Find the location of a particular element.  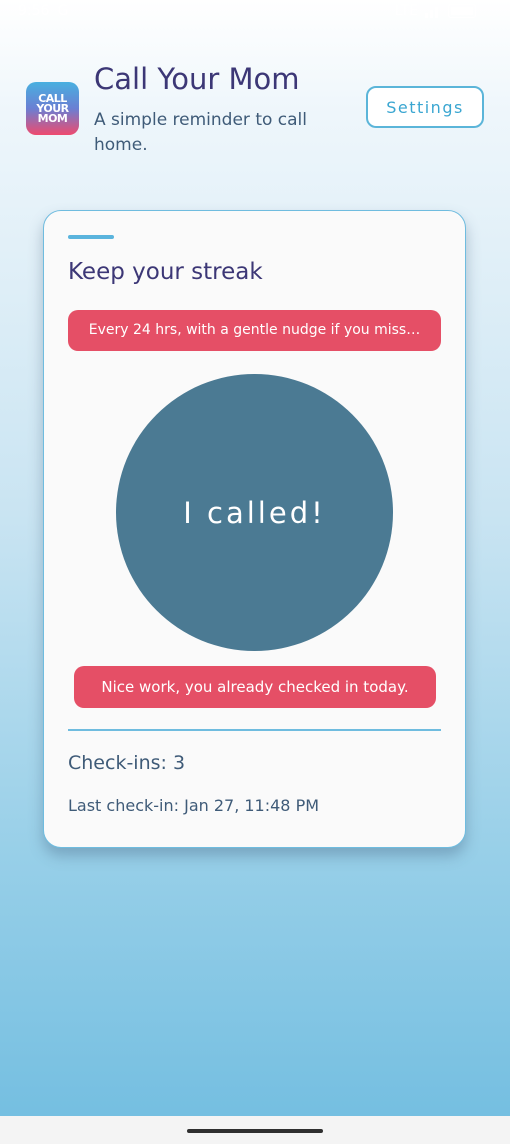

home-indicator is located at coordinates (255, 1131).